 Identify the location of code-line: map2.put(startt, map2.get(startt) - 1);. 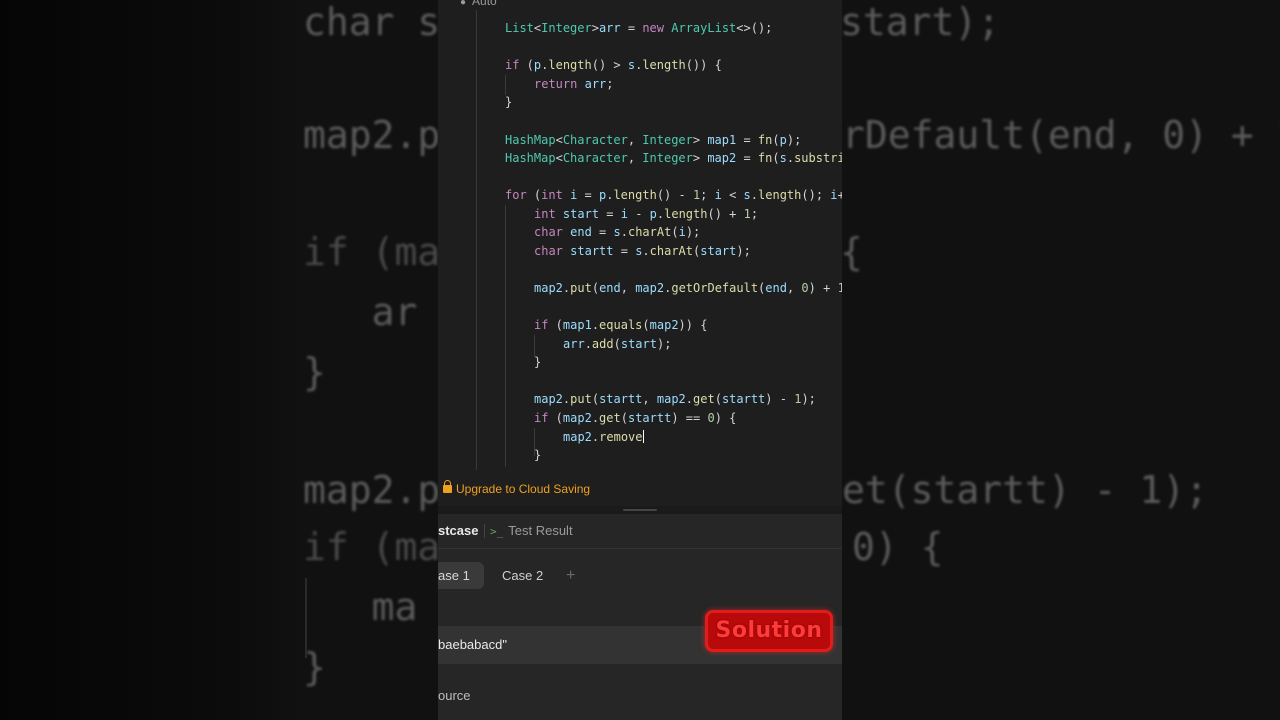
(675, 399).